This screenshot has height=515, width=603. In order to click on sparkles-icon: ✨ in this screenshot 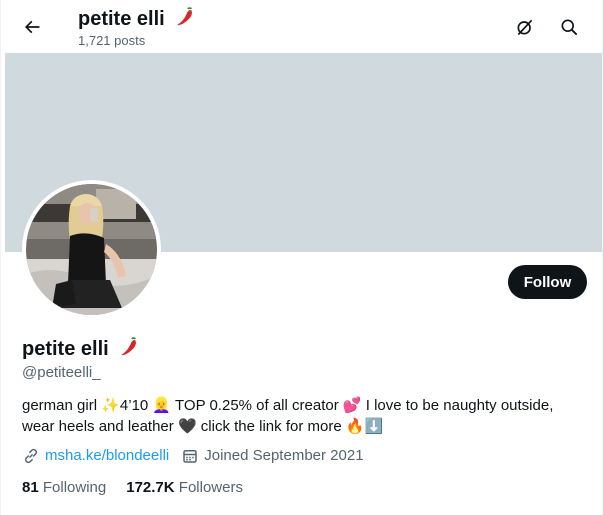, I will do `click(110, 405)`.